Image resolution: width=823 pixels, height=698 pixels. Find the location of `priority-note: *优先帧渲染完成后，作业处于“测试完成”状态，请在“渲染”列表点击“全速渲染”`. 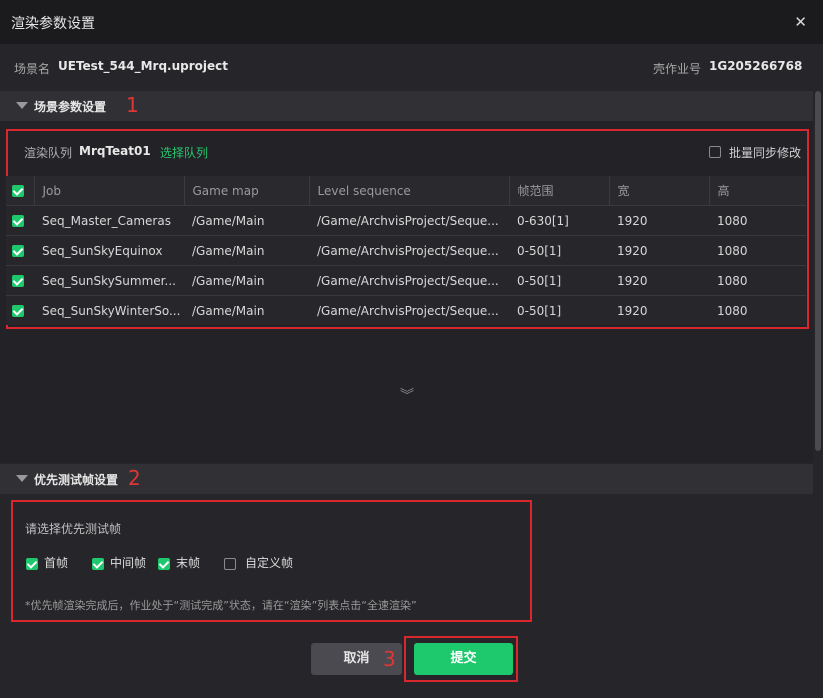

priority-note: *优先帧渲染完成后，作业处于“测试完成”状态，请在“渲染”列表点击“全速渲染” is located at coordinates (221, 605).